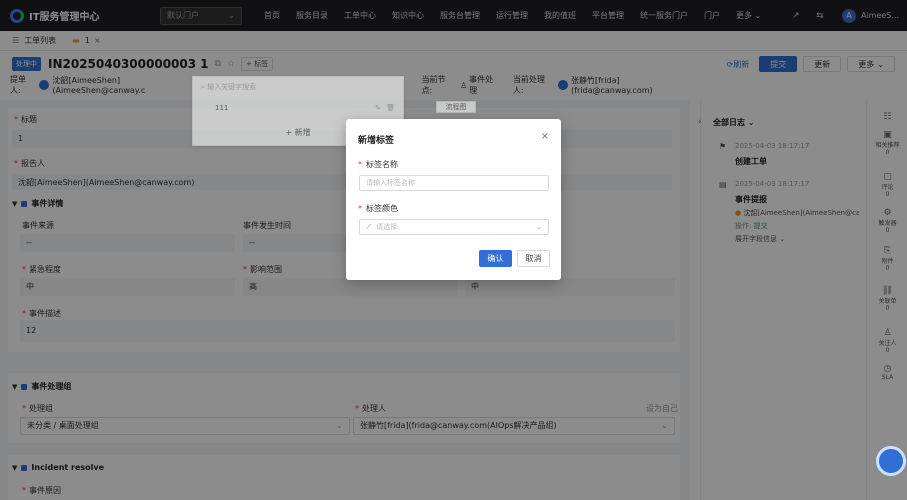  I want to click on assistant-robot-icon, so click(891, 461).